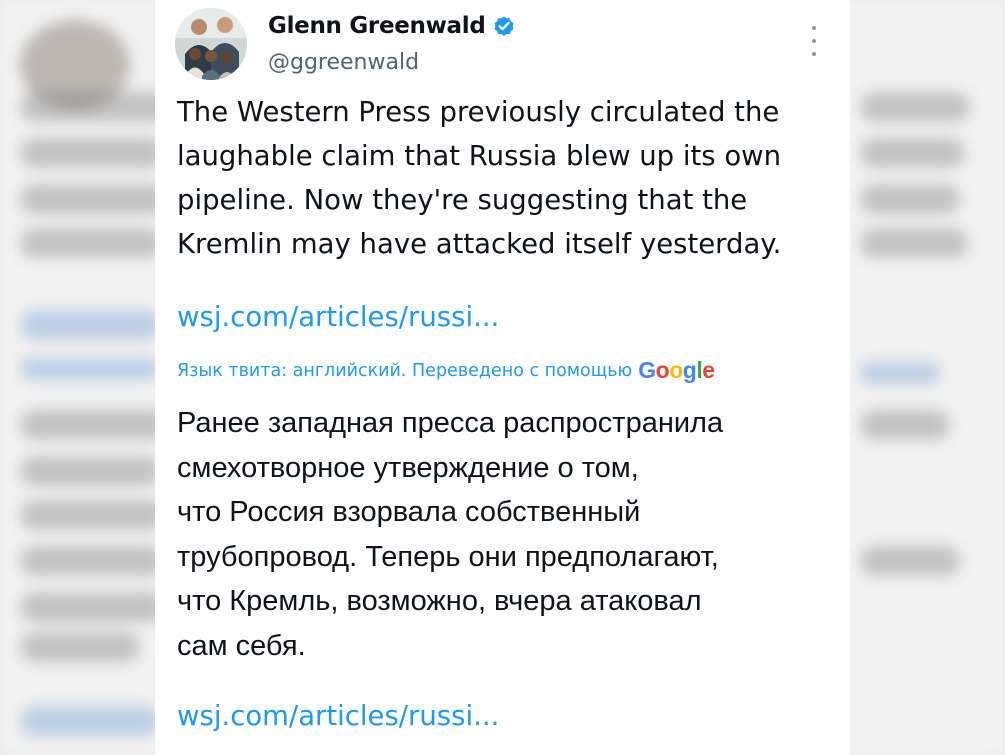 This screenshot has height=755, width=1005. I want to click on google-logo-letter: G, so click(647, 370).